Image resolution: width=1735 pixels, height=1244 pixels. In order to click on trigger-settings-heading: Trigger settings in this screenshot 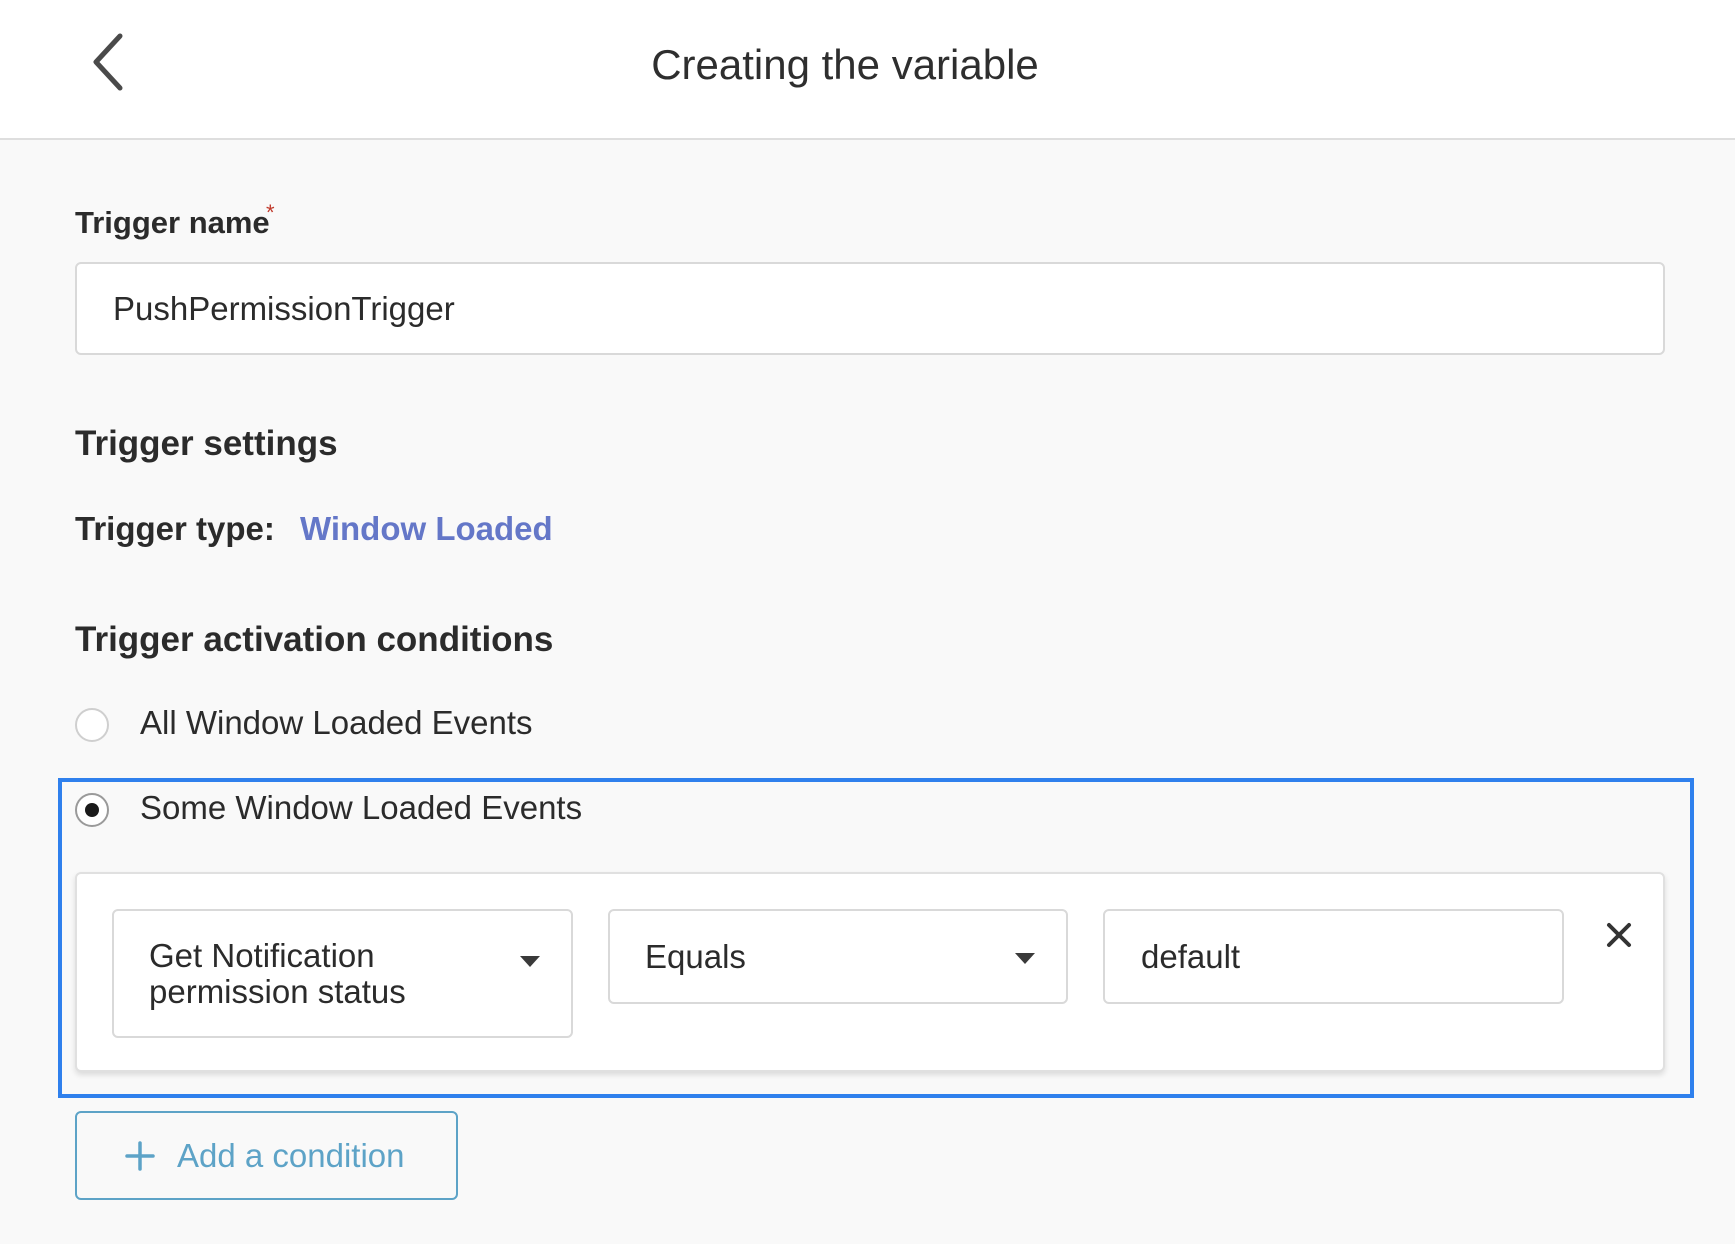, I will do `click(206, 443)`.